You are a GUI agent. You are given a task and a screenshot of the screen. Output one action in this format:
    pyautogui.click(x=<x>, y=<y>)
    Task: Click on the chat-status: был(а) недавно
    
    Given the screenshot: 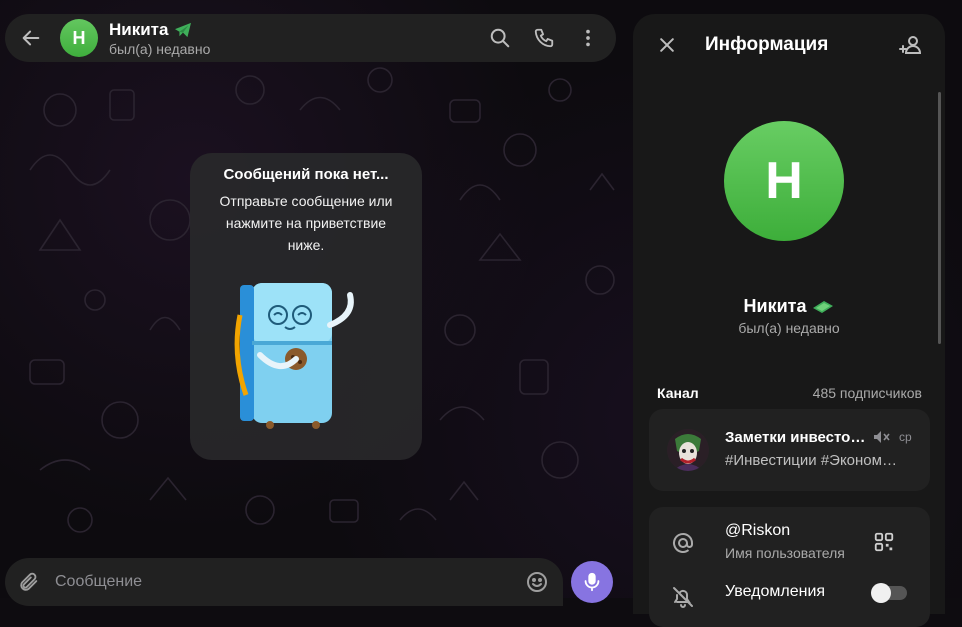 What is the action you would take?
    pyautogui.click(x=160, y=48)
    